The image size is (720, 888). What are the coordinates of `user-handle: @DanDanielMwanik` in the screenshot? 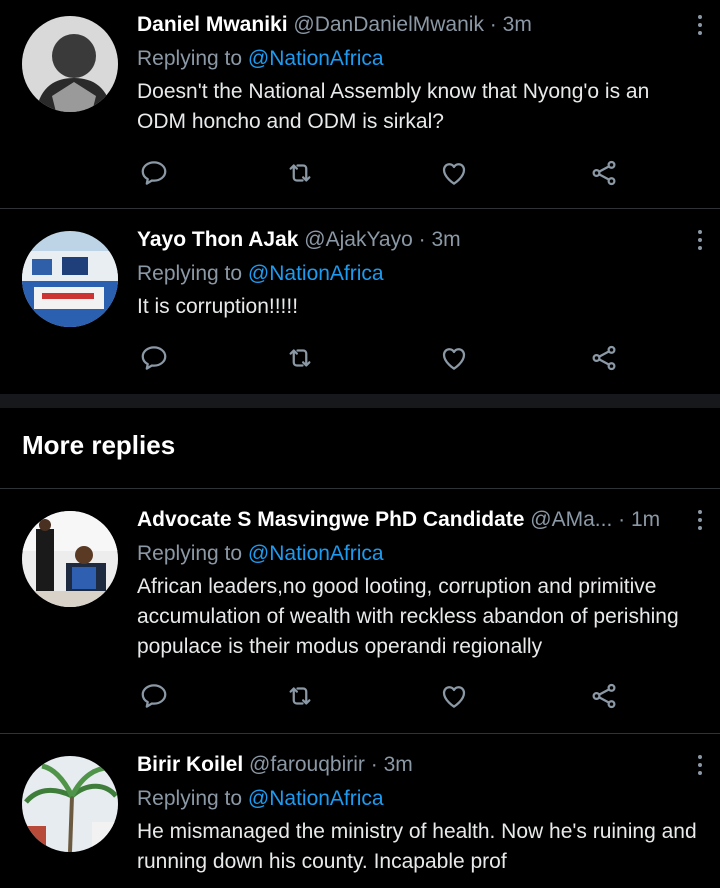 It's located at (388, 24).